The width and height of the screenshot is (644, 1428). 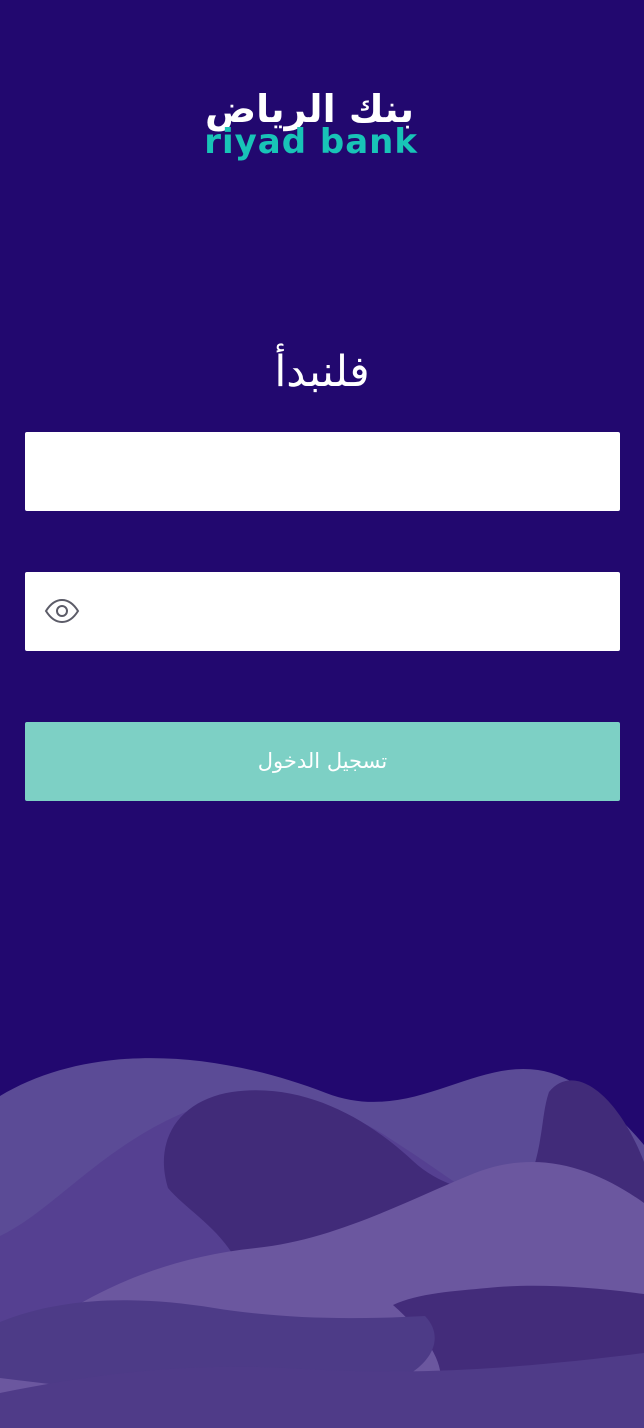 I want to click on password-input, so click(x=346, y=612).